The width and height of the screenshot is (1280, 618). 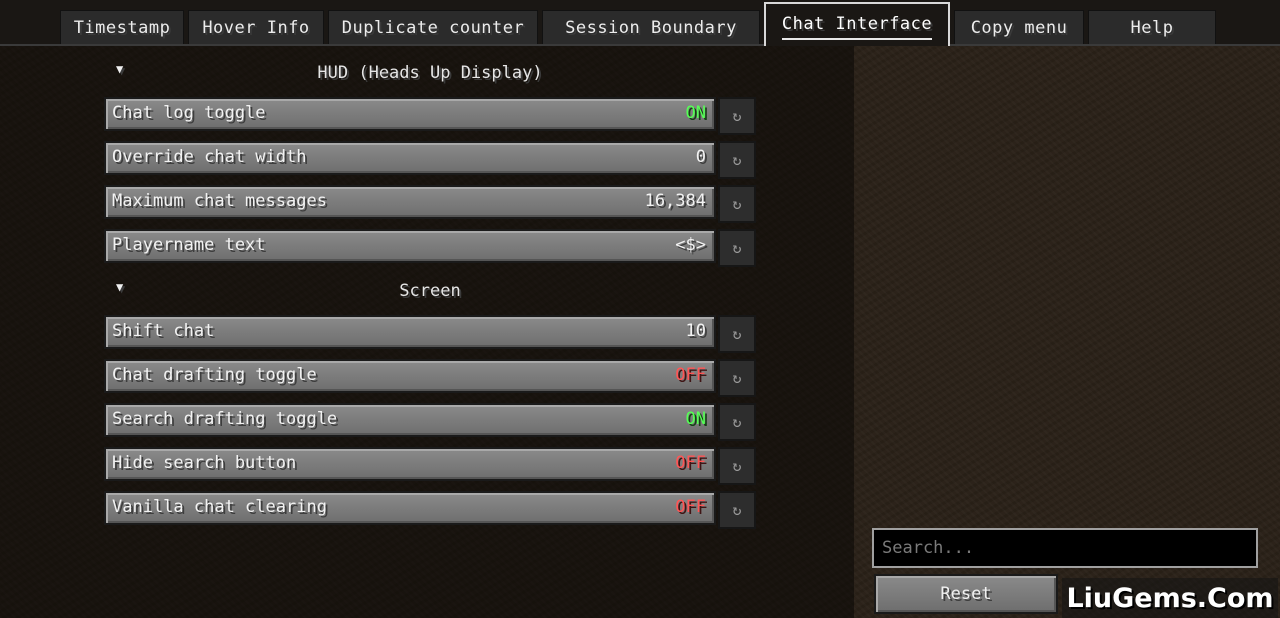 What do you see at coordinates (690, 245) in the screenshot?
I see `option-value: <$>` at bounding box center [690, 245].